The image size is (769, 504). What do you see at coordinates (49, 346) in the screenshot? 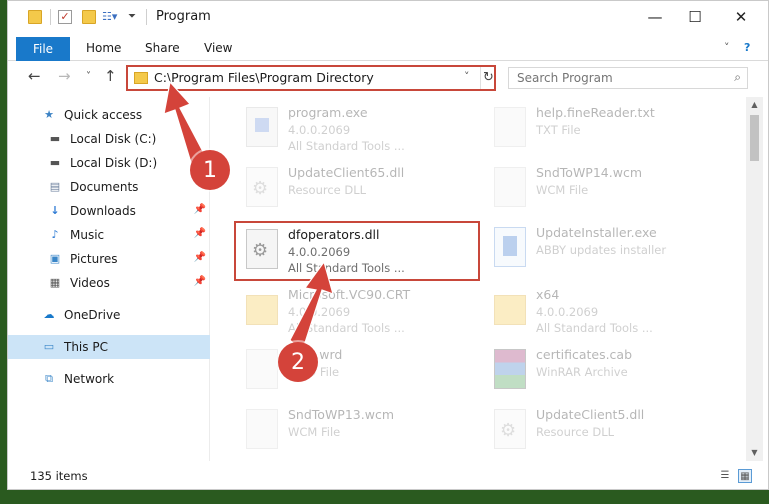
I see `computer-icon: ▭` at bounding box center [49, 346].